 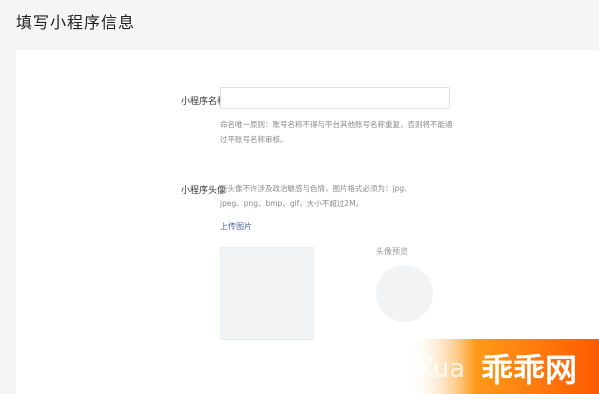 I want to click on name-hint: 命名唯一原则：账号名称不得与平台其他账号名称重复，否则将不能通过平账号名称审核。, so click(x=336, y=132).